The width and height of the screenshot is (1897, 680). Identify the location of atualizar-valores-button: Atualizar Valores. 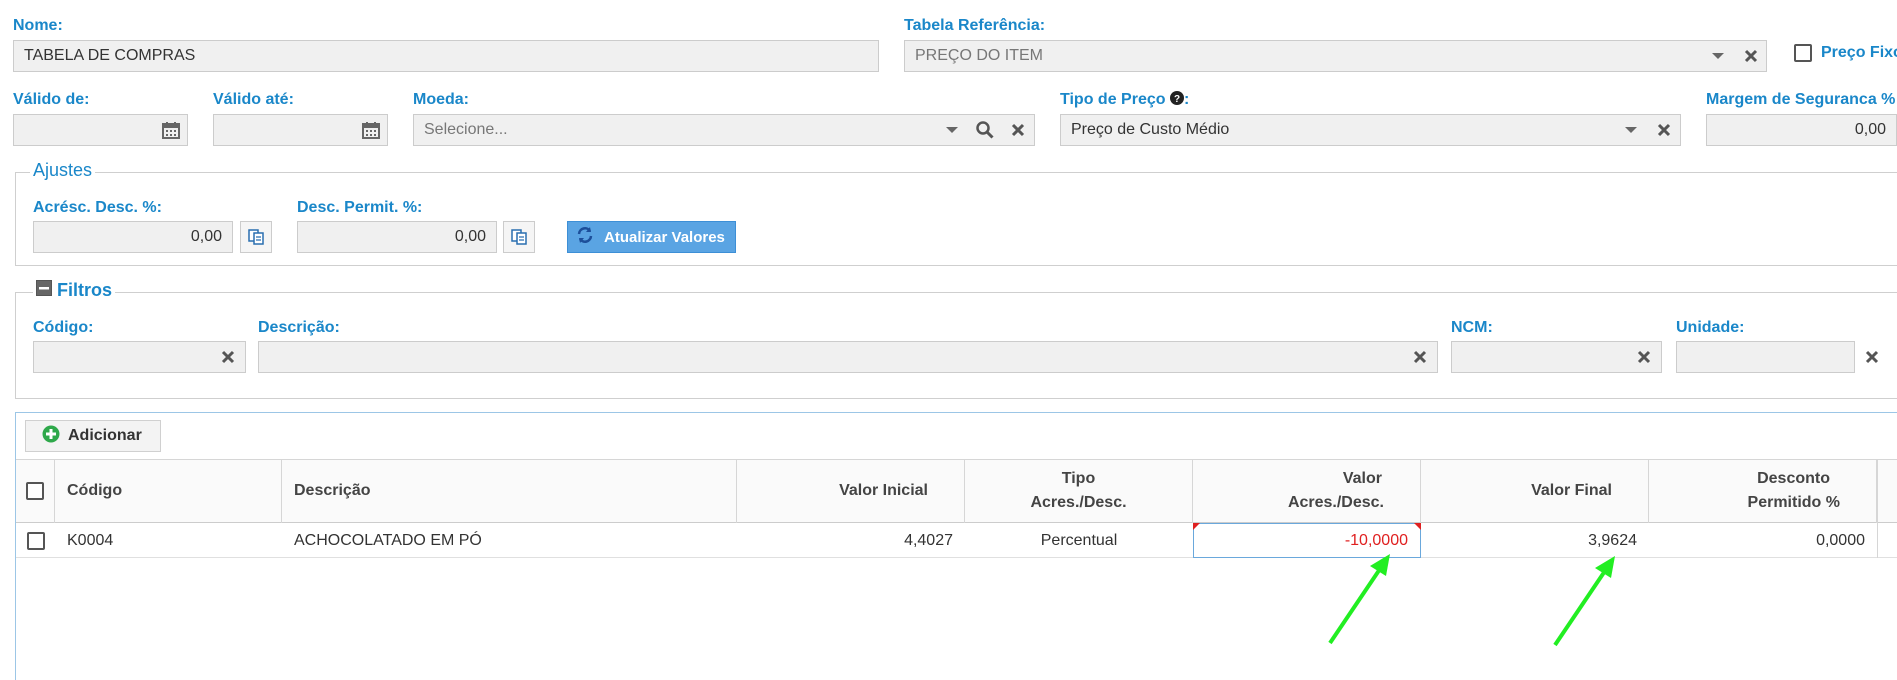
(651, 237).